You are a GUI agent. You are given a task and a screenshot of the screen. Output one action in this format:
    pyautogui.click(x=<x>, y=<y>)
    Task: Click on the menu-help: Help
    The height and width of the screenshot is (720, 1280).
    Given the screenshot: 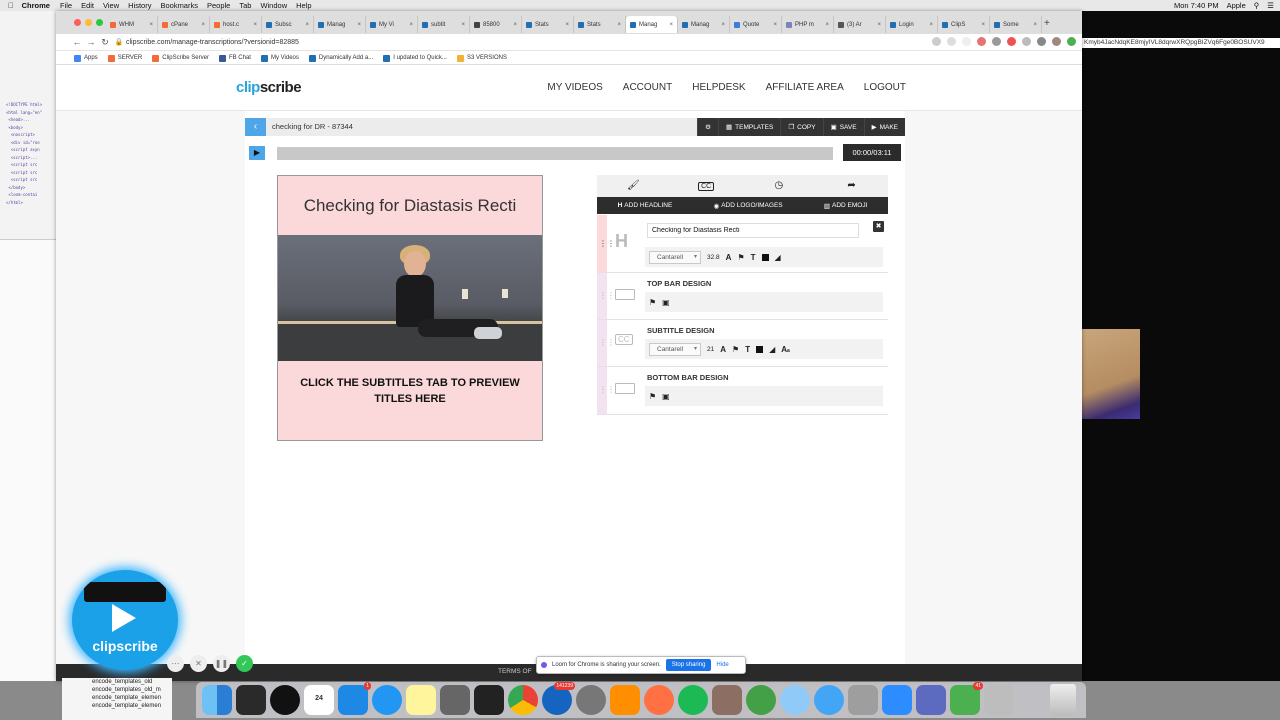 What is the action you would take?
    pyautogui.click(x=303, y=5)
    